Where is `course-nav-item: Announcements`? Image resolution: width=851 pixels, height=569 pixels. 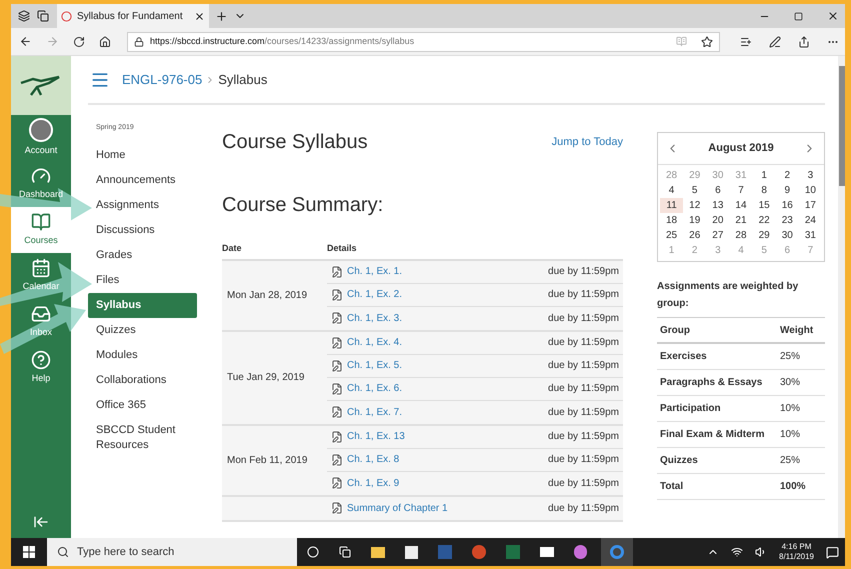 course-nav-item: Announcements is located at coordinates (142, 180).